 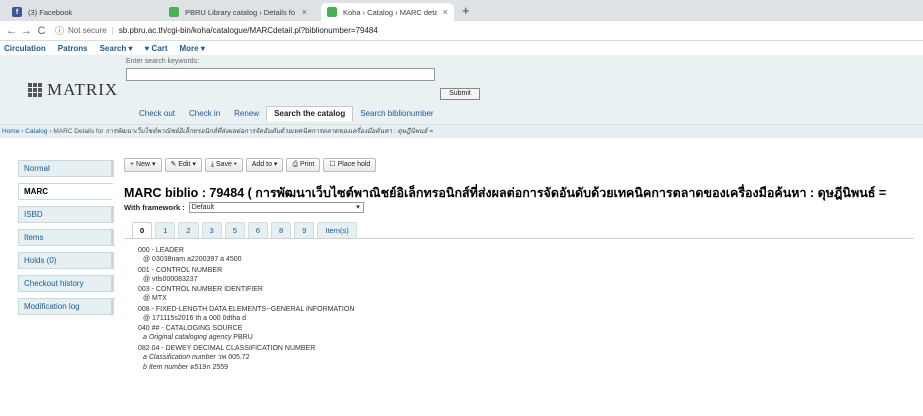 What do you see at coordinates (194, 318) in the screenshot?
I see `marc-subfield-value: @ 171115s2016 th a 000 0dtha d` at bounding box center [194, 318].